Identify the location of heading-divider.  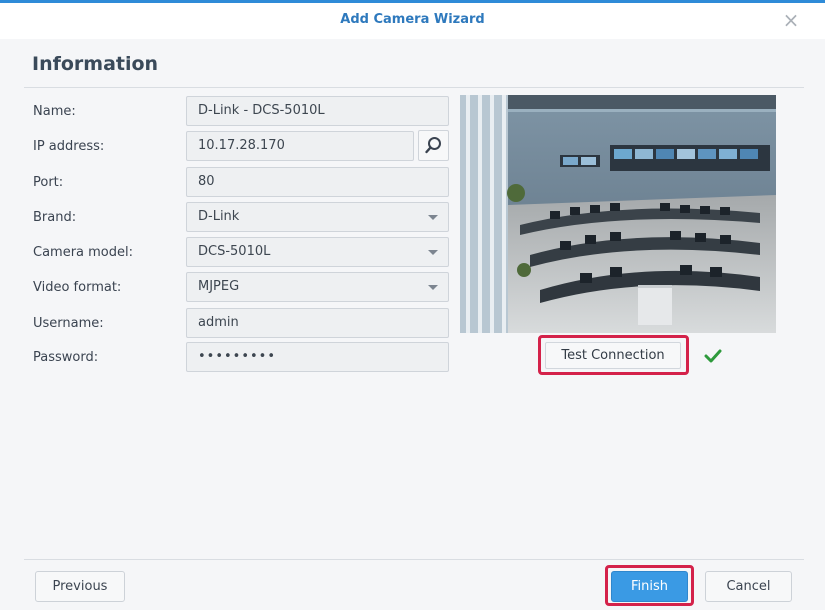
(414, 87).